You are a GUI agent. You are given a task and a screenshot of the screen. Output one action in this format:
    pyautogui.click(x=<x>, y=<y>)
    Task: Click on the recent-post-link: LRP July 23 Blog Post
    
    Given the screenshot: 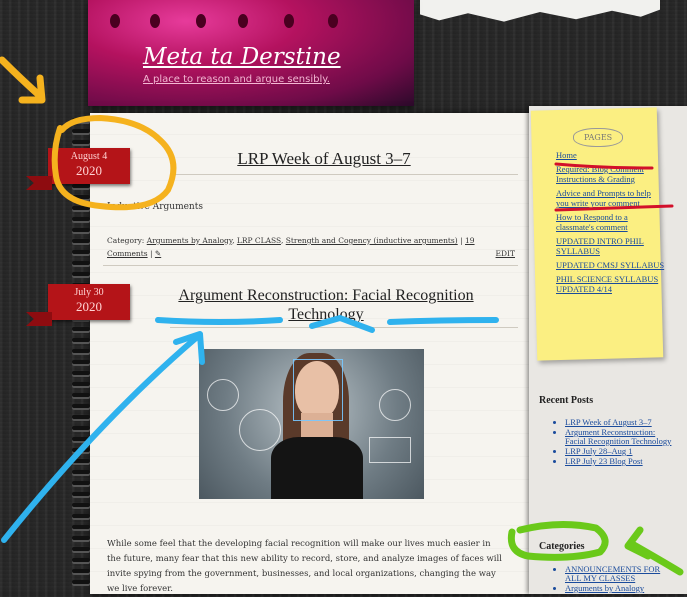 What is the action you would take?
    pyautogui.click(x=604, y=461)
    